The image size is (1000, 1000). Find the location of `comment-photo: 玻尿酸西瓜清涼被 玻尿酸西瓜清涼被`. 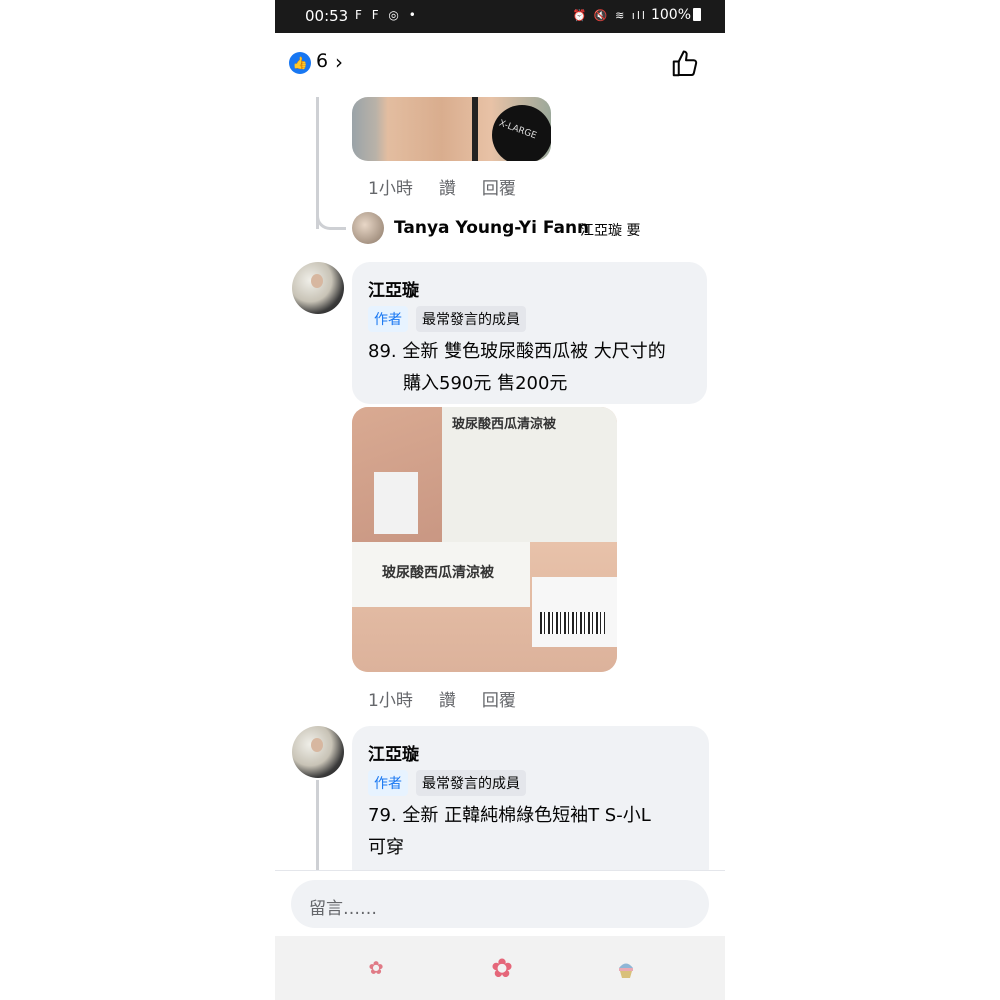

comment-photo: 玻尿酸西瓜清涼被 玻尿酸西瓜清涼被 is located at coordinates (484, 539).